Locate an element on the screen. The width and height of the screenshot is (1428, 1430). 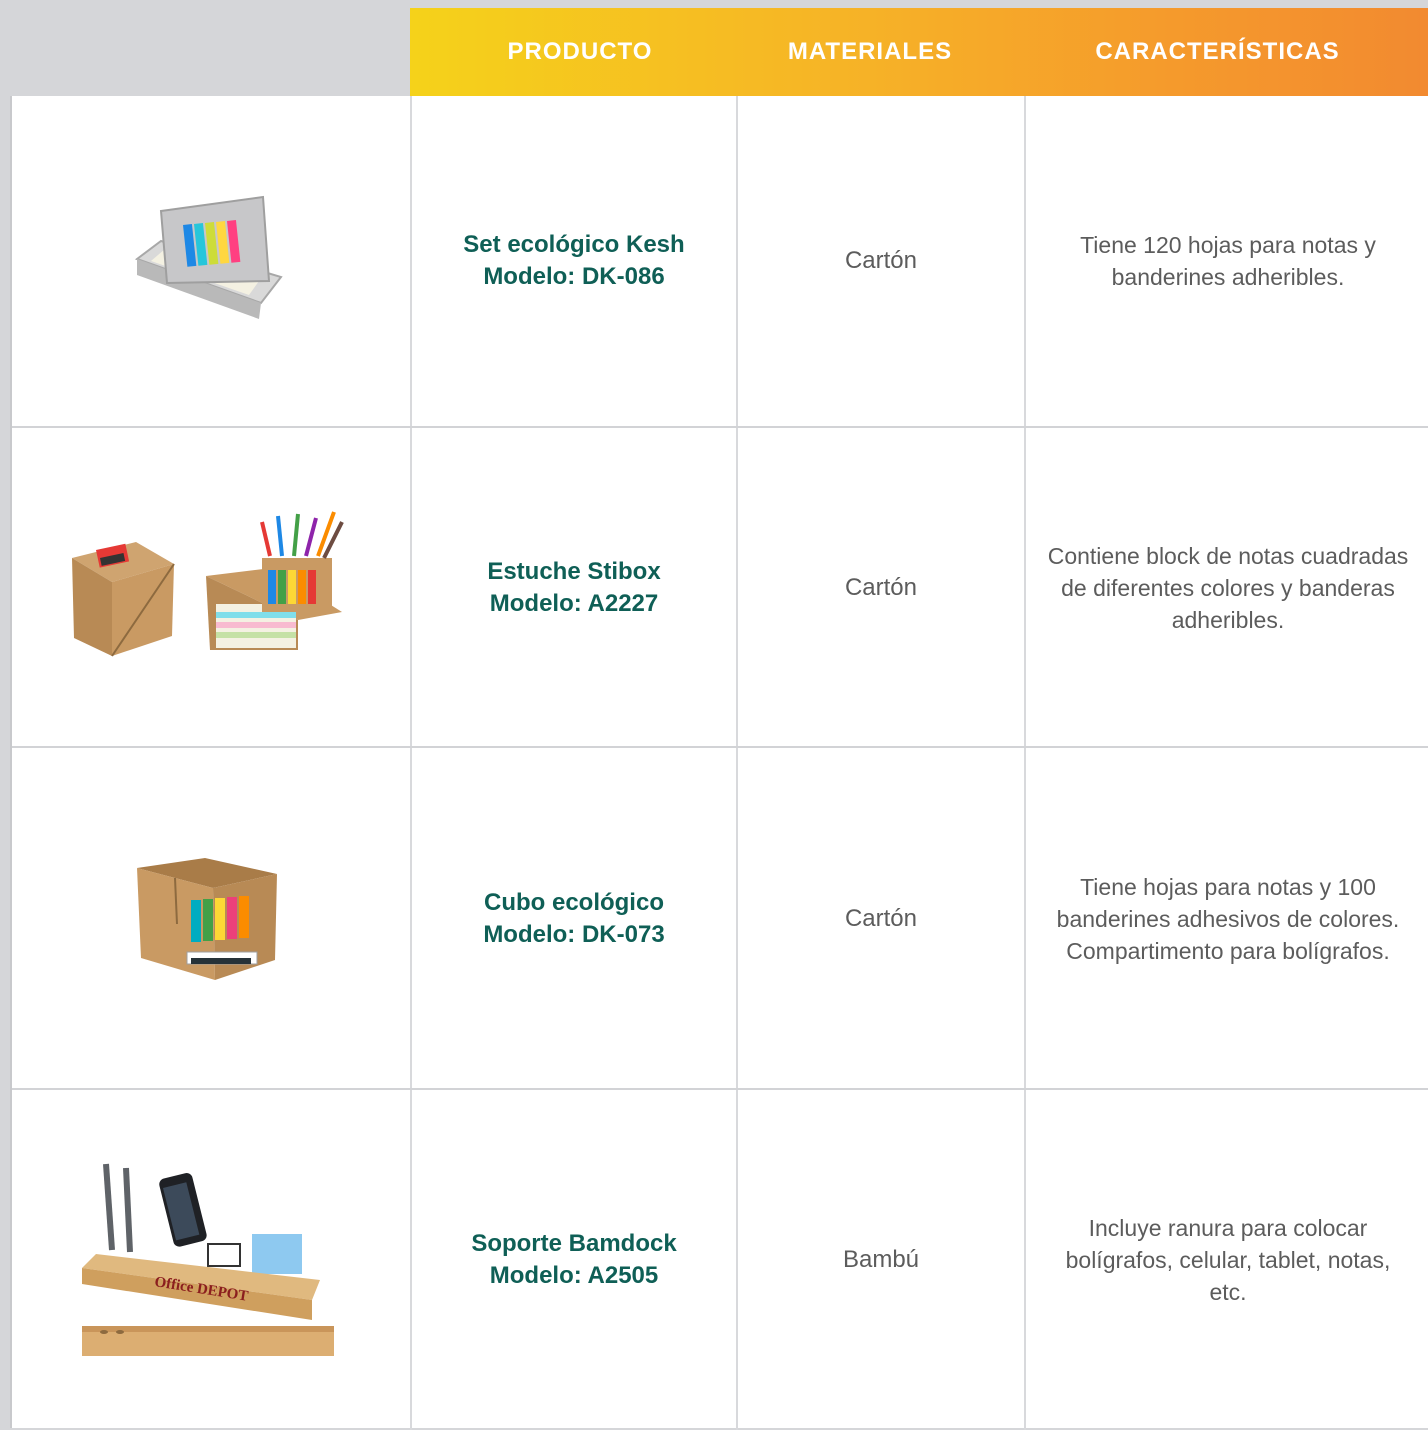
material-text: Bambú is located at coordinates (881, 1259).